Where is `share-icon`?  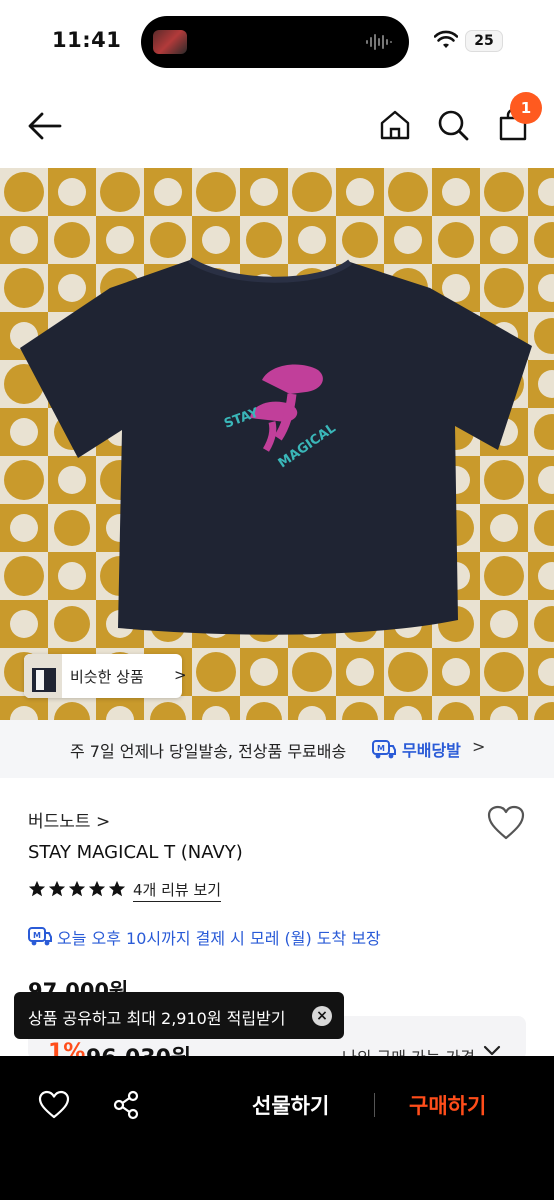 share-icon is located at coordinates (126, 1105).